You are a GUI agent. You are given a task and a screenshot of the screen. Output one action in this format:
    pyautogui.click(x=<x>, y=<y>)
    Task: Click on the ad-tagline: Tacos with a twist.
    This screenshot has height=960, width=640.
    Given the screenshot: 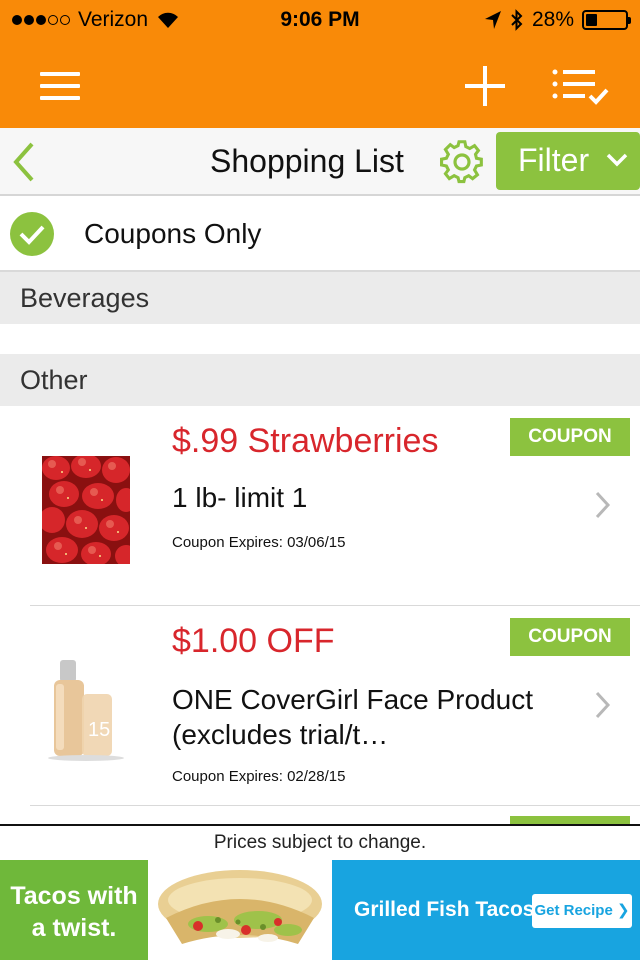 What is the action you would take?
    pyautogui.click(x=74, y=910)
    